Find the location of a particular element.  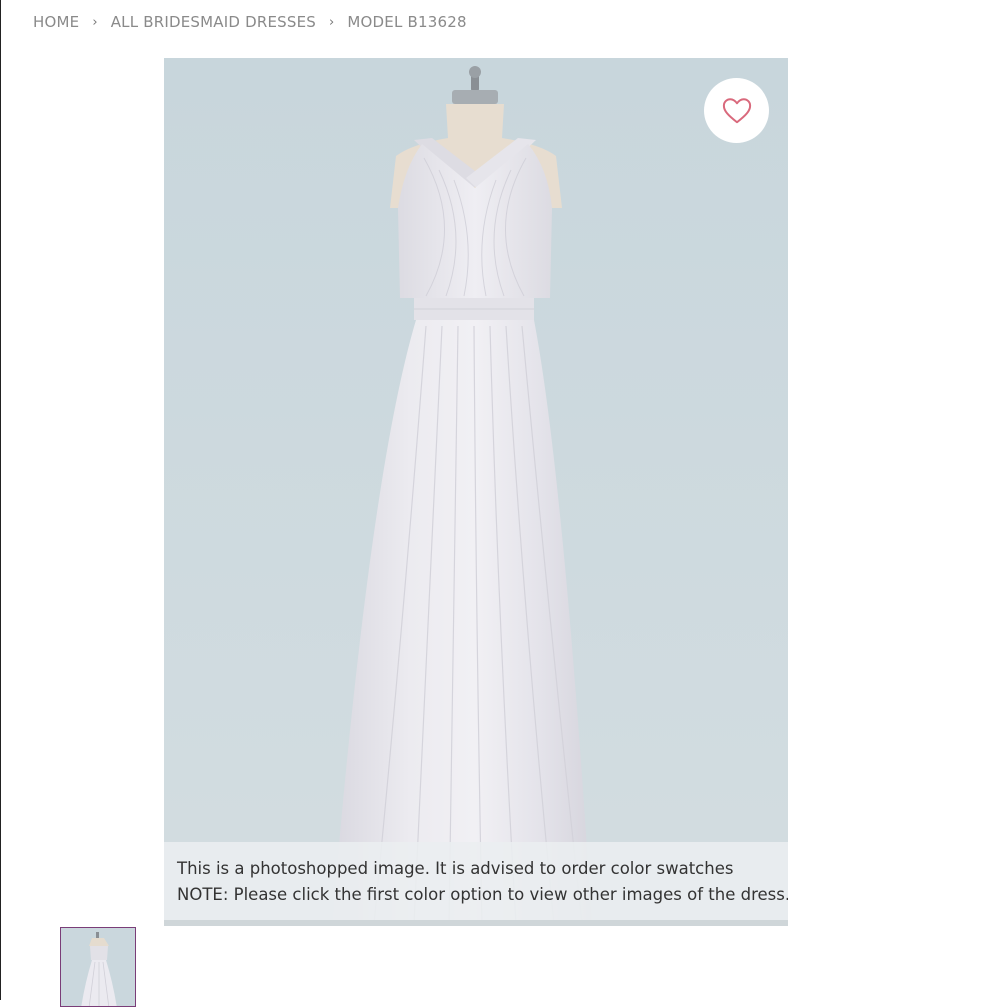

breadcrumb-current-model: MODEL B13628 is located at coordinates (407, 22).